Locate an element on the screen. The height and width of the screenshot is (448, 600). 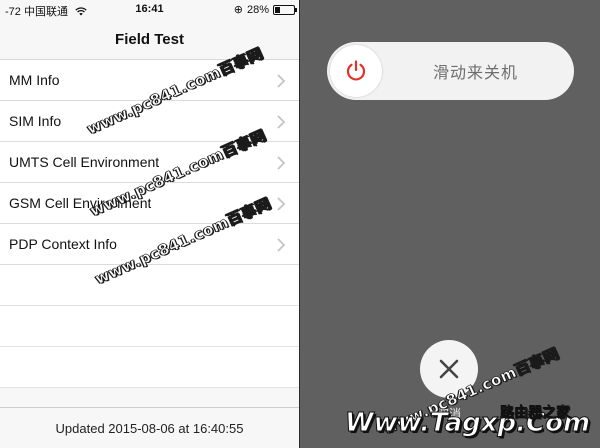
orientation-lock-icon: ⊕ is located at coordinates (238, 10).